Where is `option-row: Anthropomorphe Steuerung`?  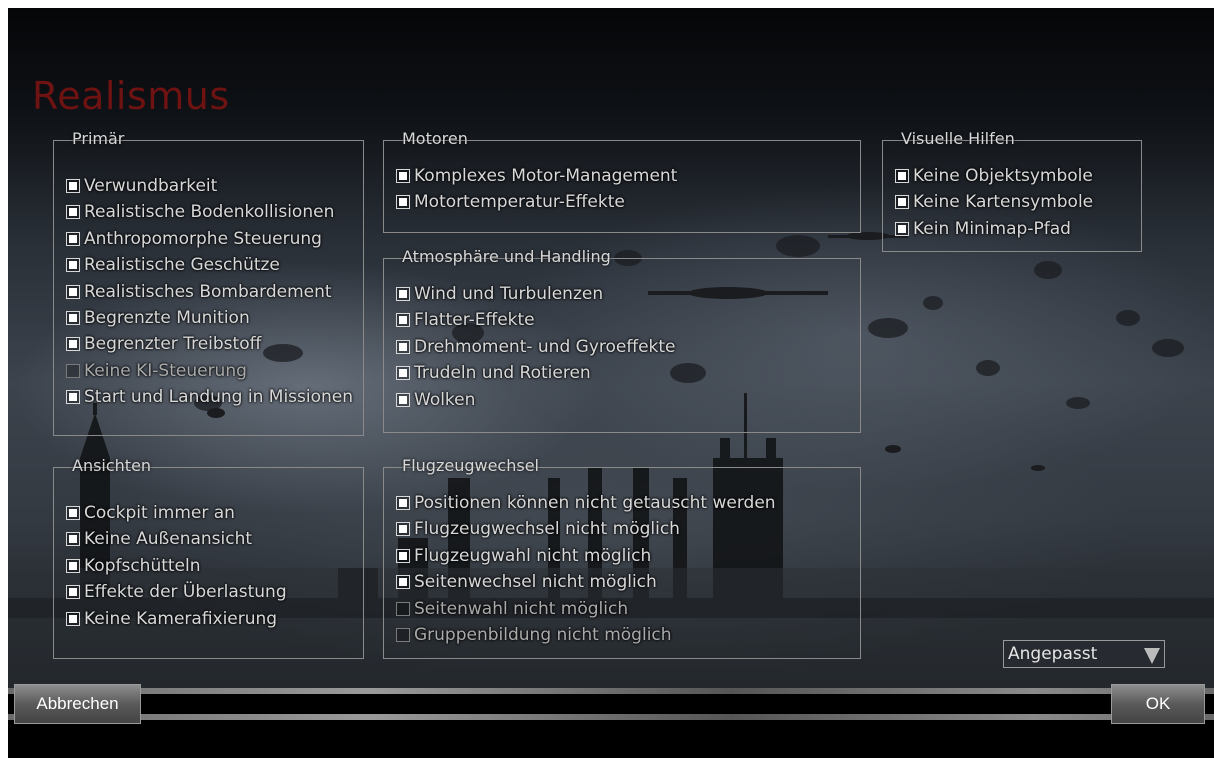
option-row: Anthropomorphe Steuerung is located at coordinates (194, 239).